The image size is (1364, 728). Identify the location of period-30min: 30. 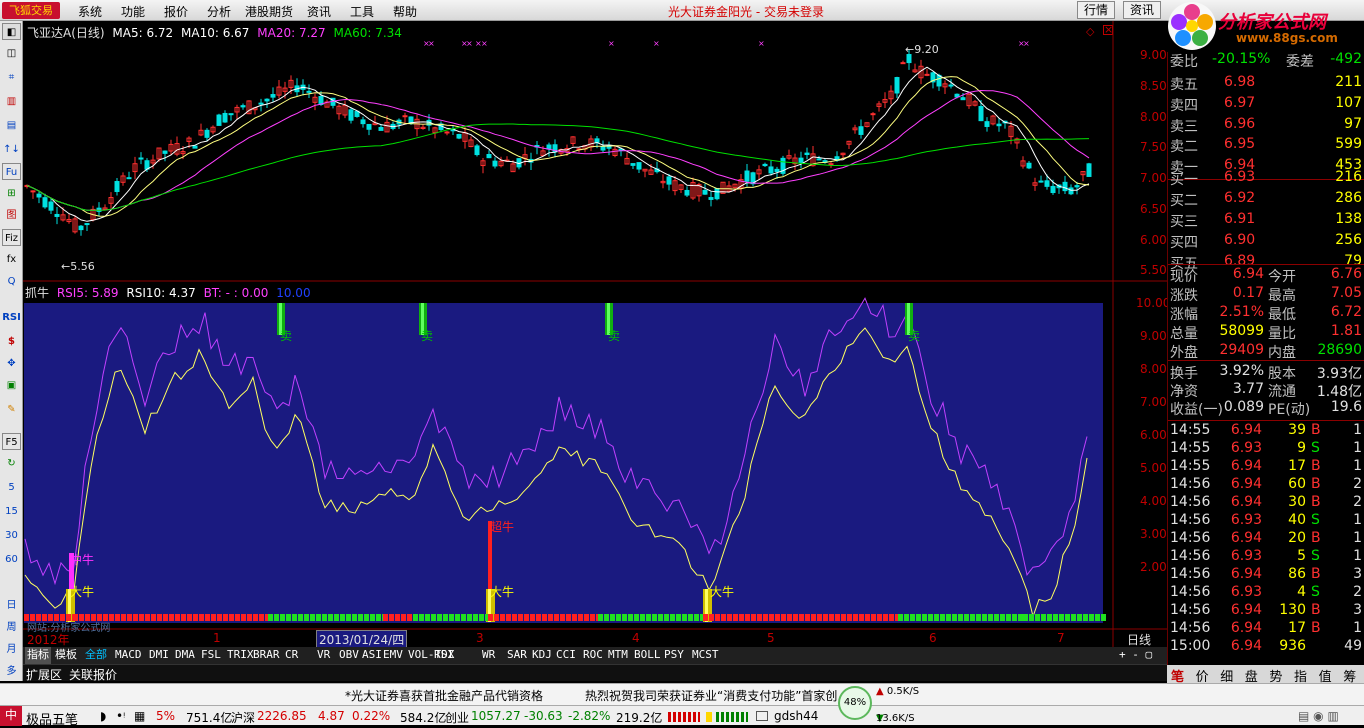
(11, 535).